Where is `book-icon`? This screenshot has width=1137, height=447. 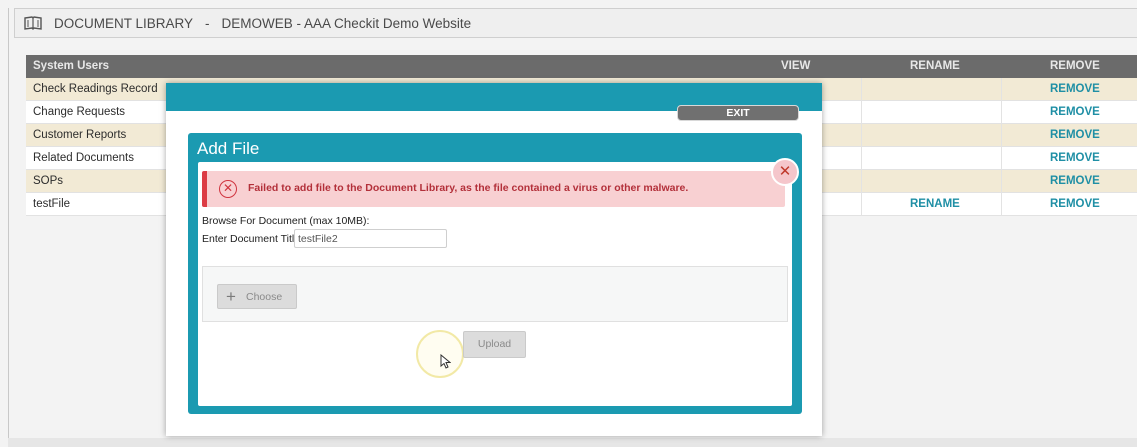
book-icon is located at coordinates (33, 23).